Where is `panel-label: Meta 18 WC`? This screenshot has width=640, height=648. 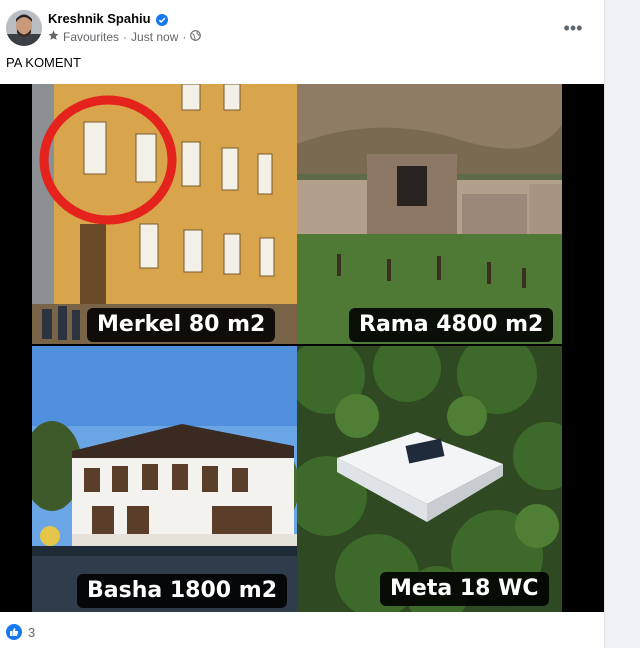
panel-label: Meta 18 WC is located at coordinates (464, 589).